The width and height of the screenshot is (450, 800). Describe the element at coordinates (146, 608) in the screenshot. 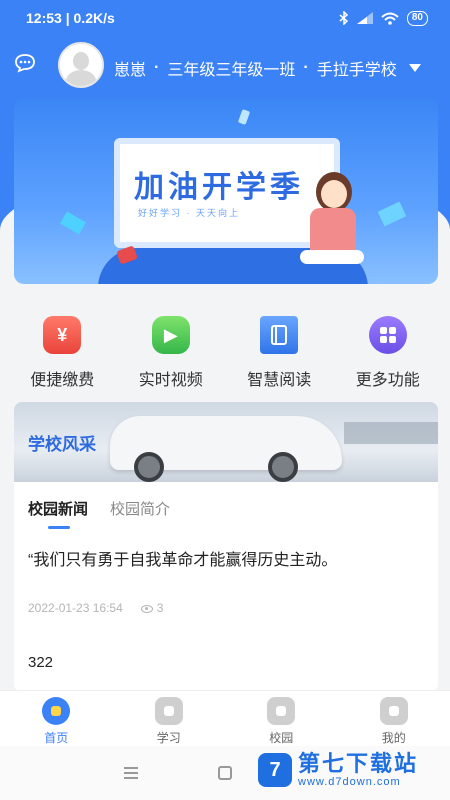

I see `eye-icon` at that location.